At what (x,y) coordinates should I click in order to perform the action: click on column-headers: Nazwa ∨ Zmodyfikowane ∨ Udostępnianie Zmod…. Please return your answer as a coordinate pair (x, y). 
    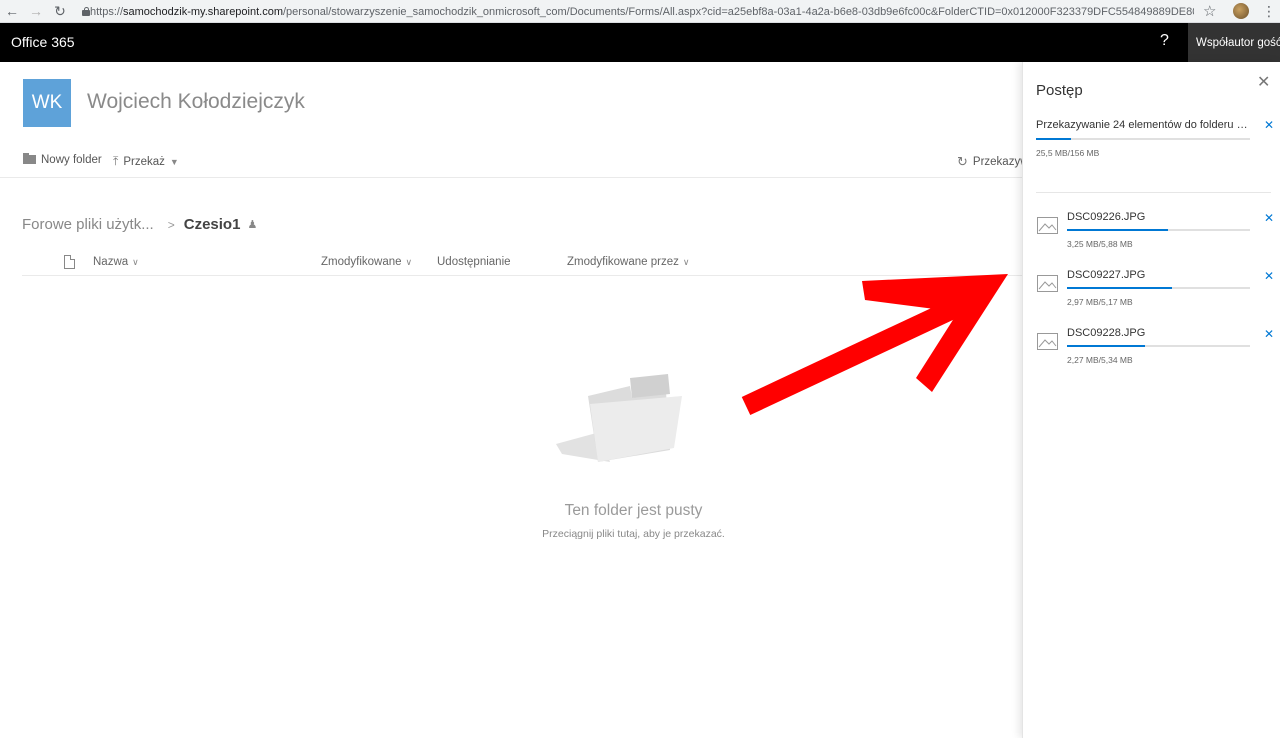
    Looking at the image, I should click on (522, 263).